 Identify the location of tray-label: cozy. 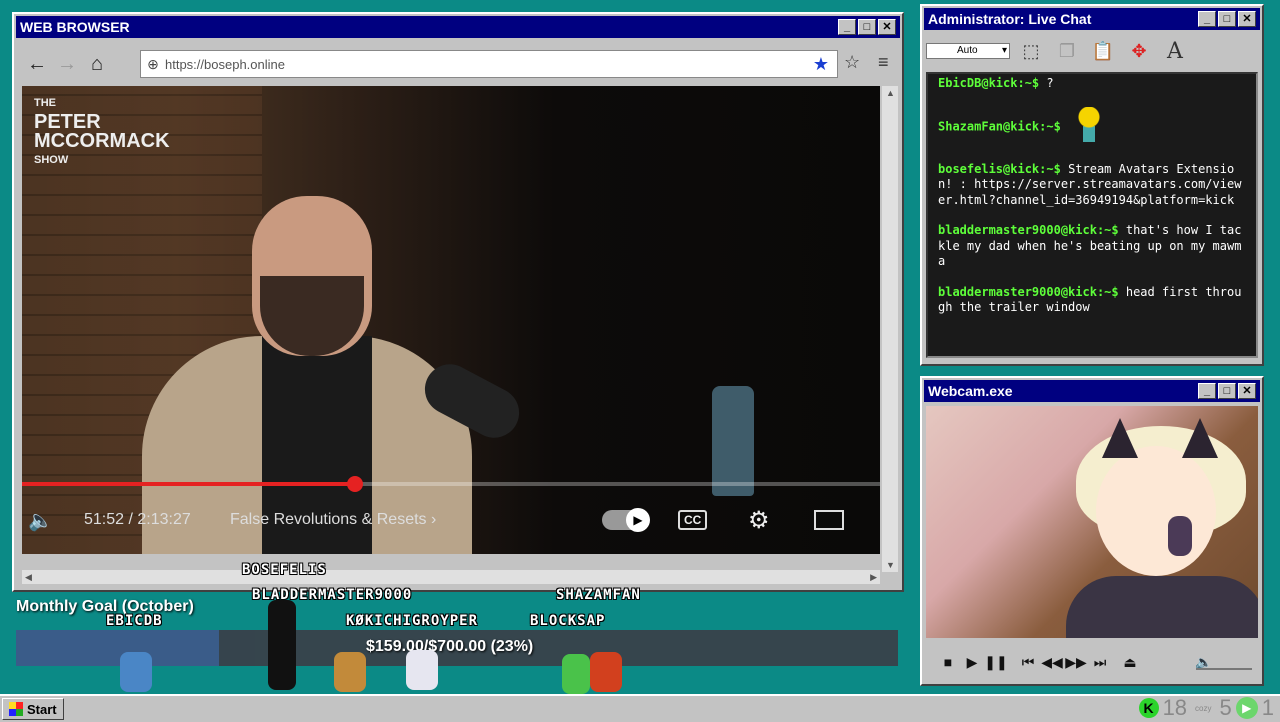
(1203, 708).